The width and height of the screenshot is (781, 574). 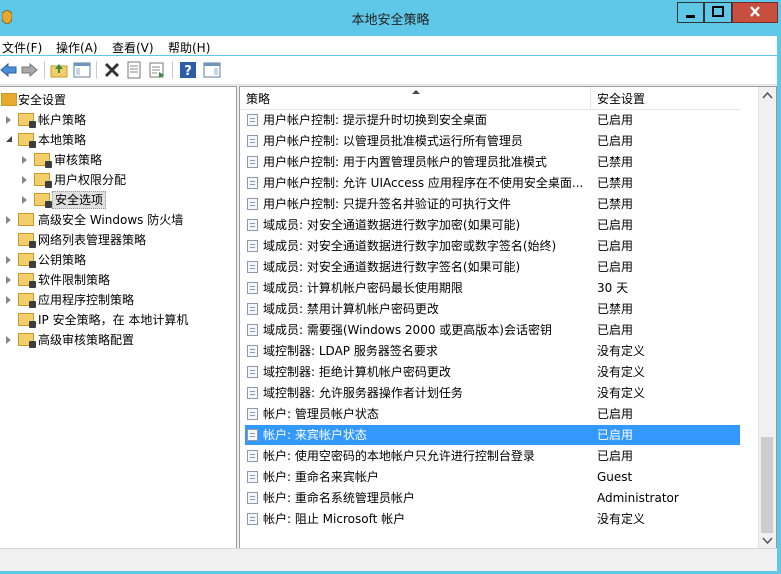 What do you see at coordinates (492, 120) in the screenshot?
I see `table-row: 用户帐户控制: 提示提升时切换到安全桌面 已启用` at bounding box center [492, 120].